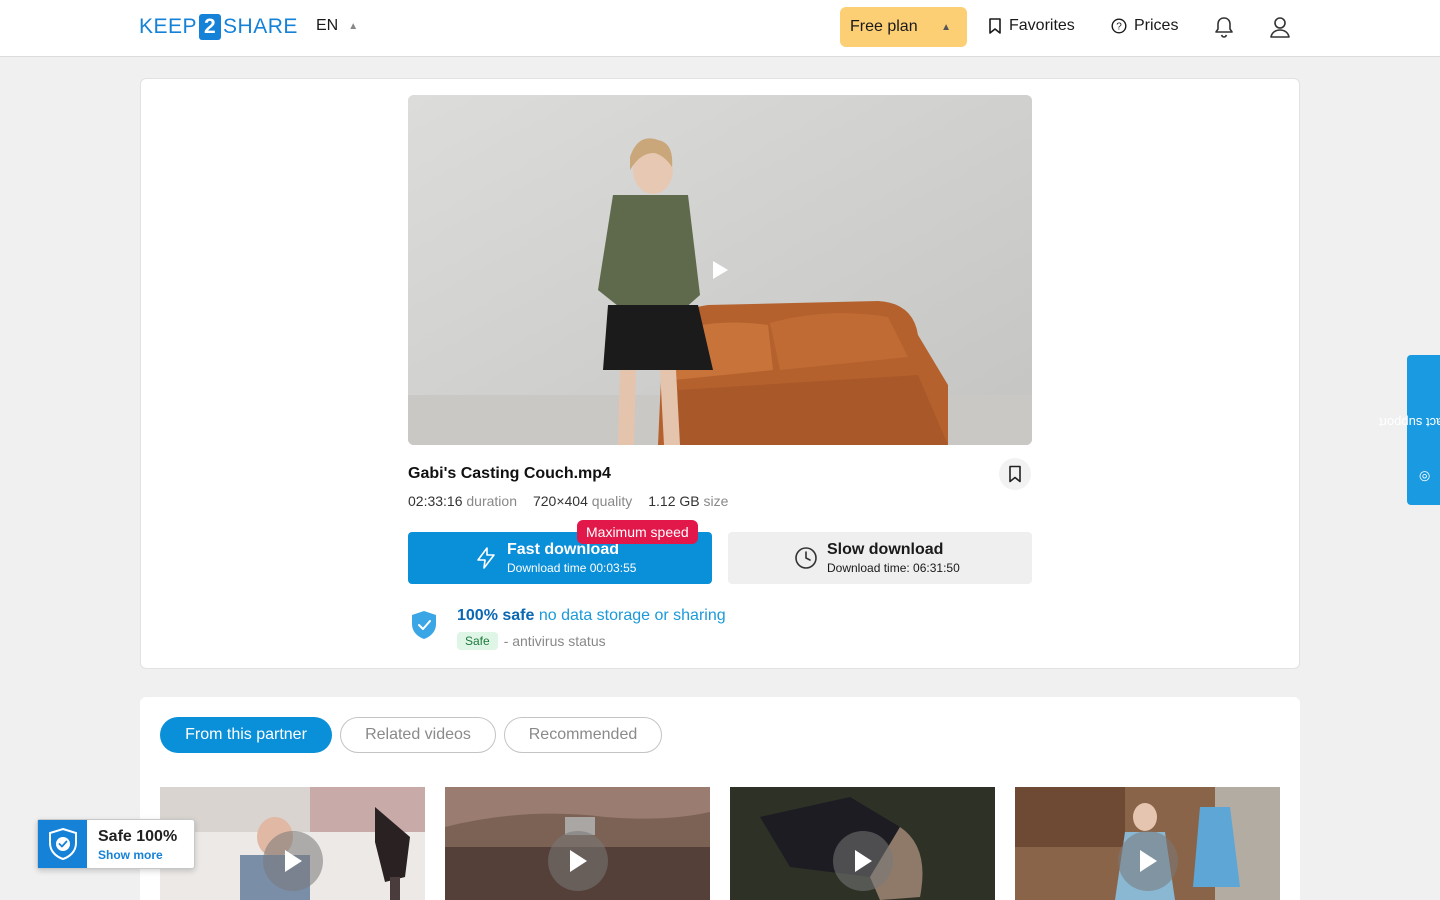  What do you see at coordinates (716, 501) in the screenshot?
I see `size-label: size` at bounding box center [716, 501].